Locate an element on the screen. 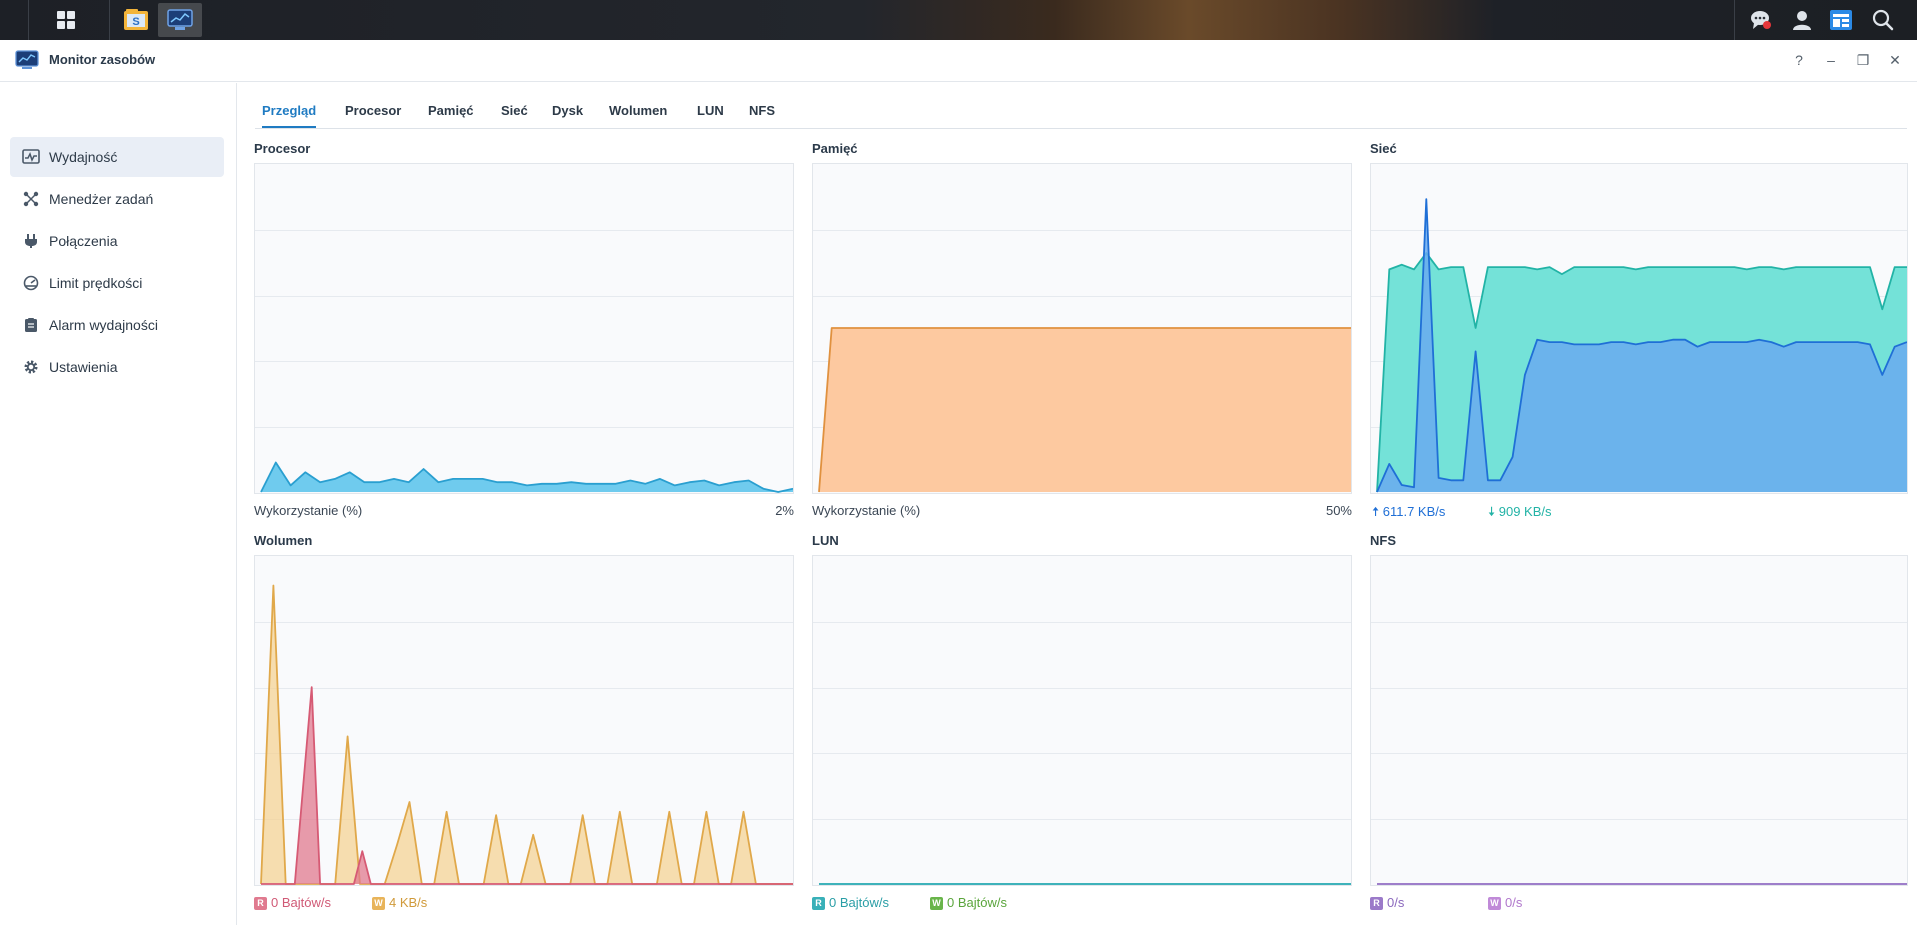 This screenshot has width=1917, height=925. network-upload: 🠅 611.7 KB/s is located at coordinates (1408, 514).